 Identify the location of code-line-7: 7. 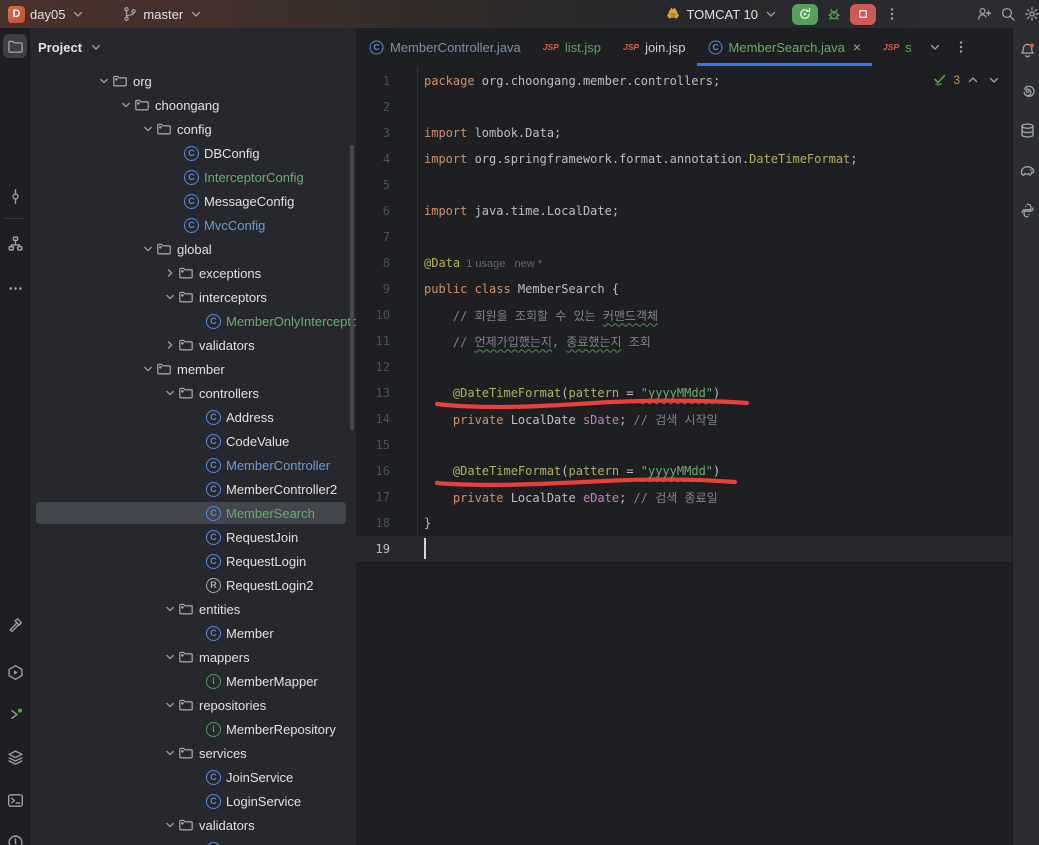
(684, 237).